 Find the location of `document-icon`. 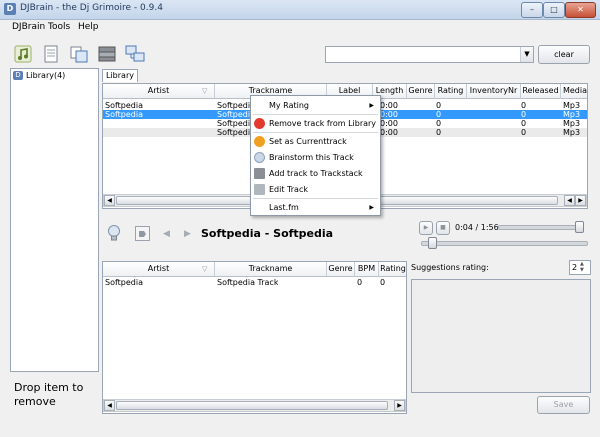

document-icon is located at coordinates (51, 54).